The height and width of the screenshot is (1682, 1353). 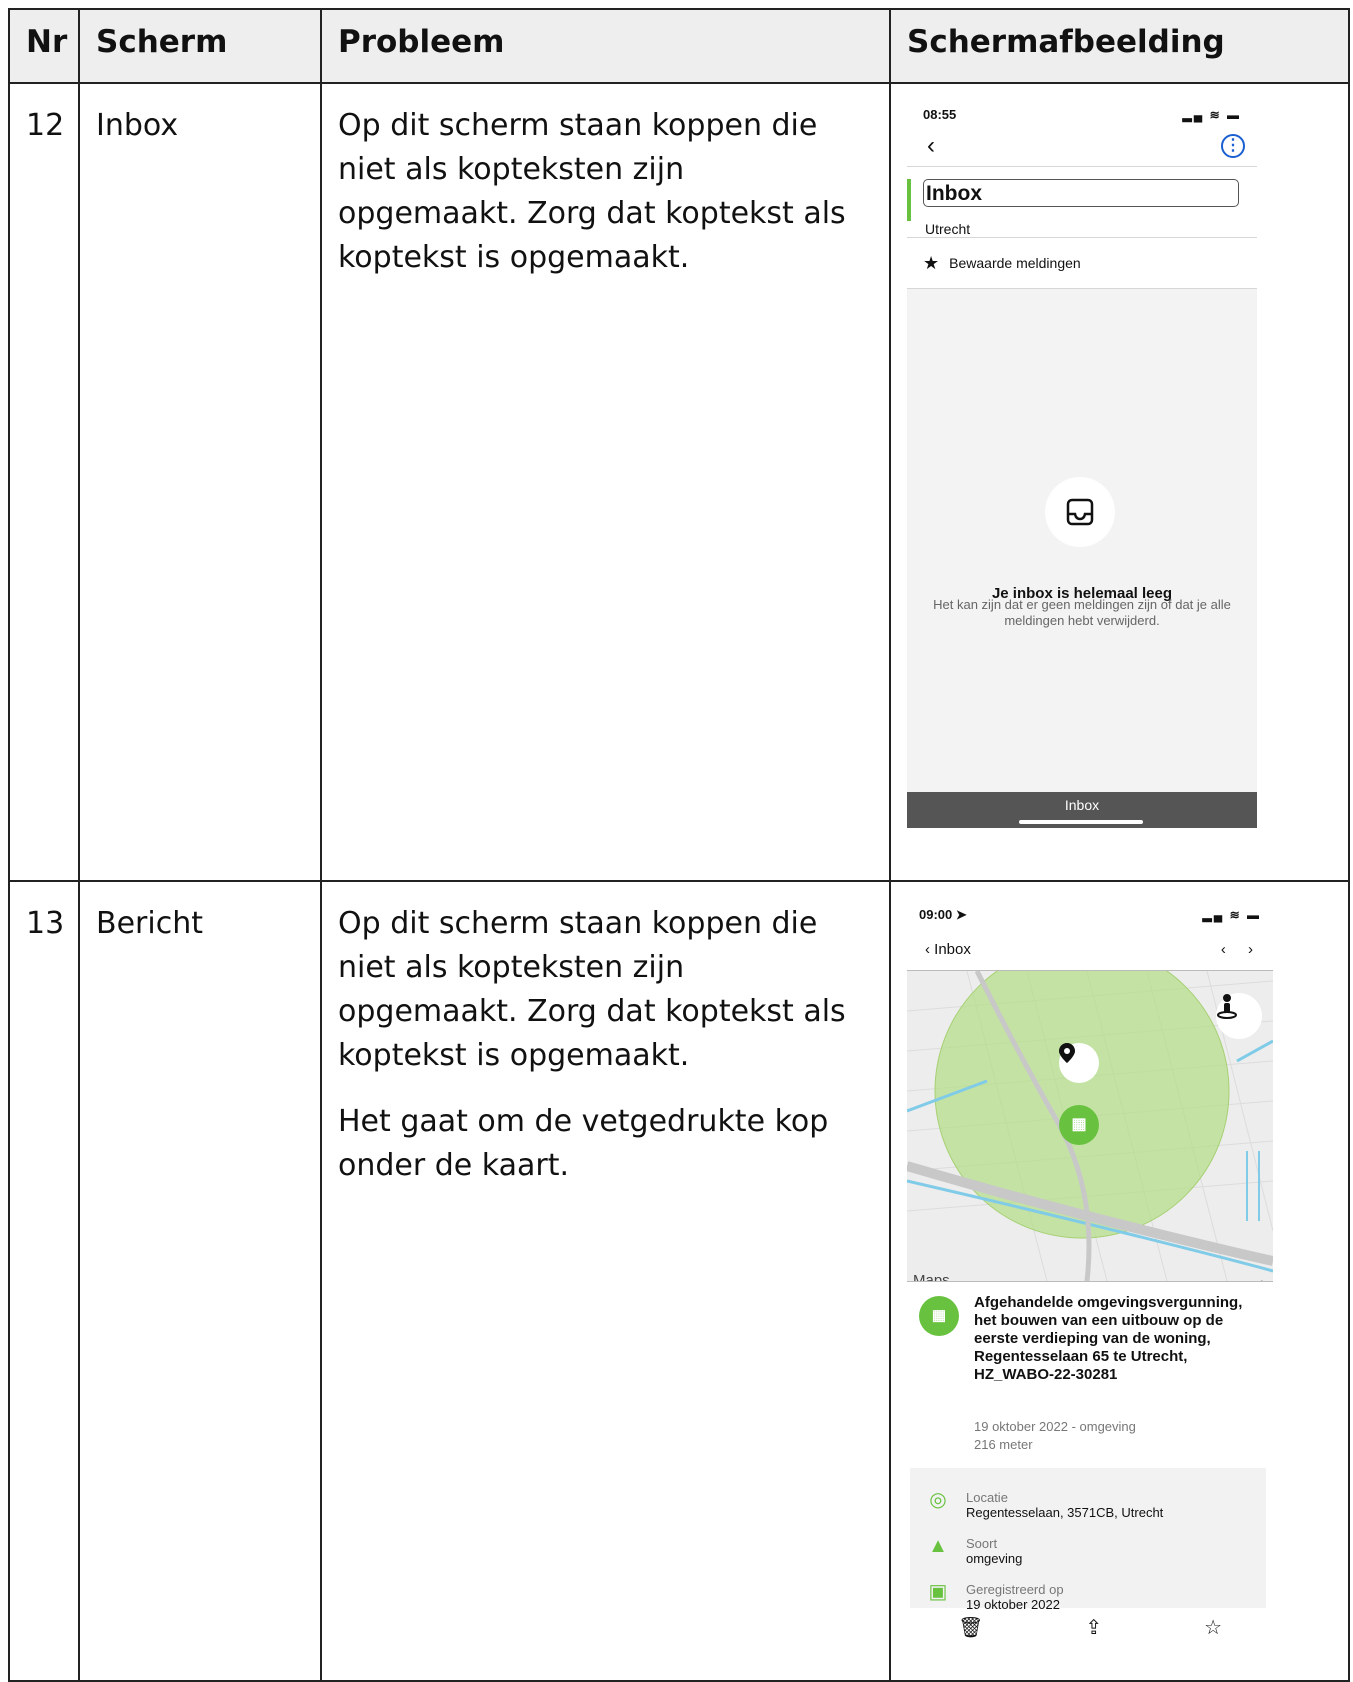 What do you see at coordinates (931, 1277) in the screenshot?
I see `apple-maps-logo: Maps` at bounding box center [931, 1277].